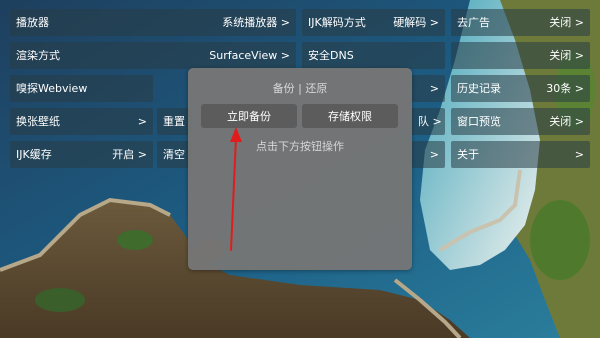  I want to click on dialog-hint: 点击下方按钮操作, so click(300, 146).